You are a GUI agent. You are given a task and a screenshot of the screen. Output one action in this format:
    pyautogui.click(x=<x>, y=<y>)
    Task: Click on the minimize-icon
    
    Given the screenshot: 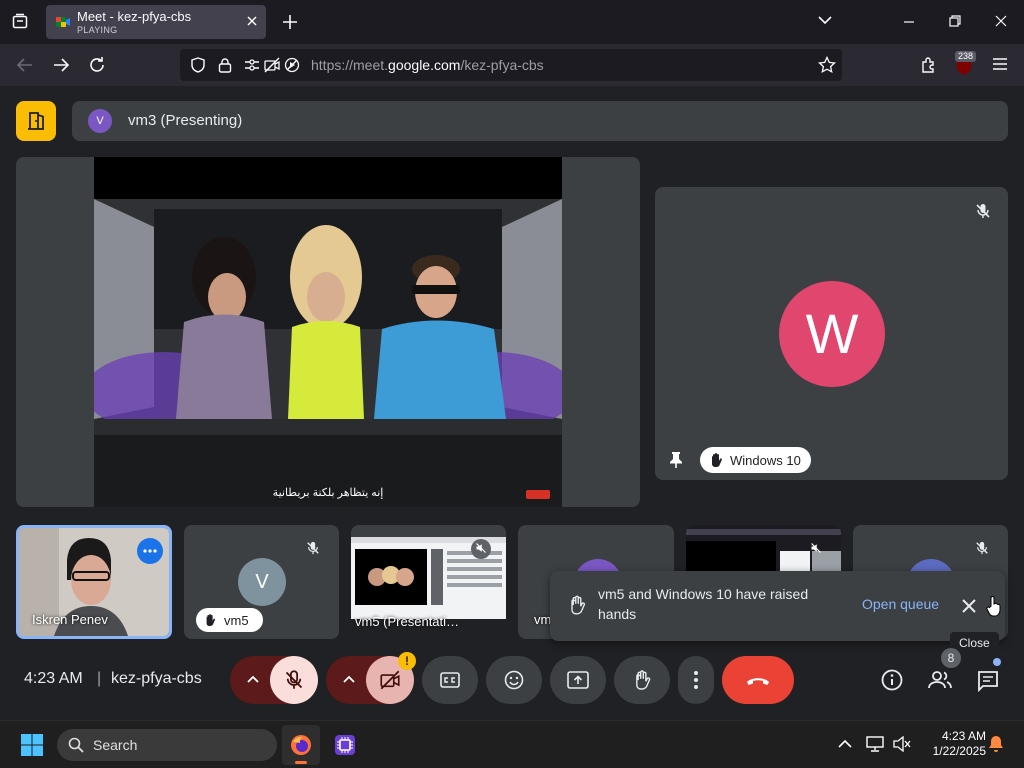 What is the action you would take?
    pyautogui.click(x=909, y=22)
    